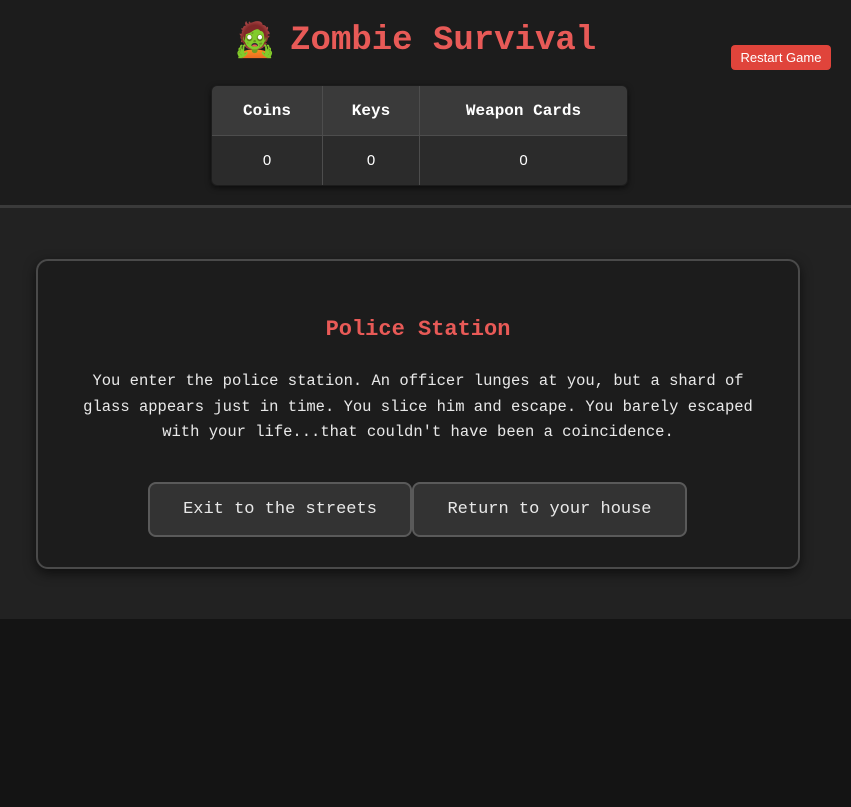 The width and height of the screenshot is (851, 807). I want to click on weapon-cards-header: Weapon Cards, so click(523, 111).